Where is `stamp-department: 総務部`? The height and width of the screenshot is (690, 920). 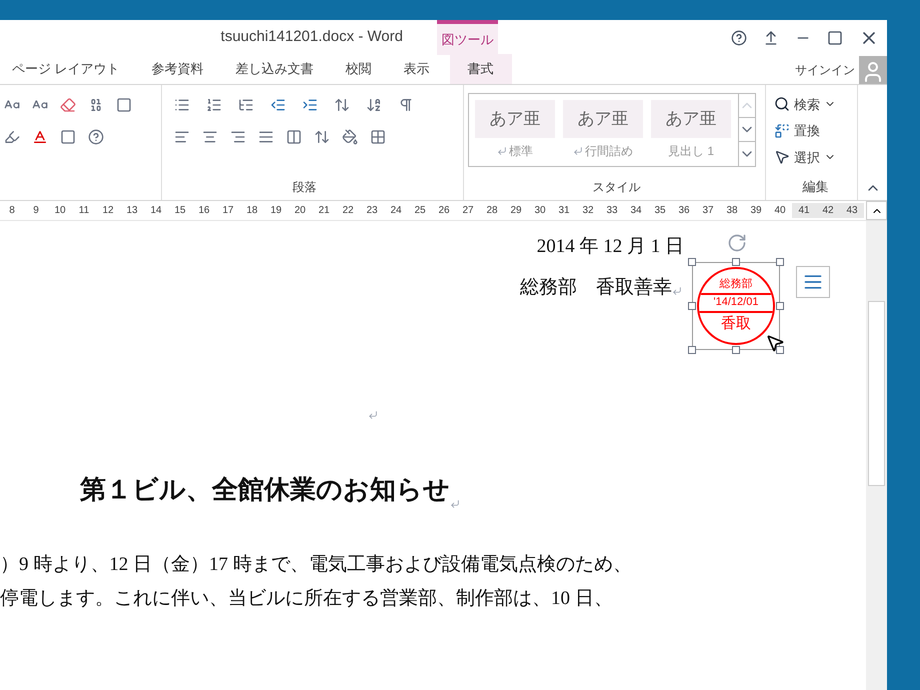
stamp-department: 総務部 is located at coordinates (736, 284).